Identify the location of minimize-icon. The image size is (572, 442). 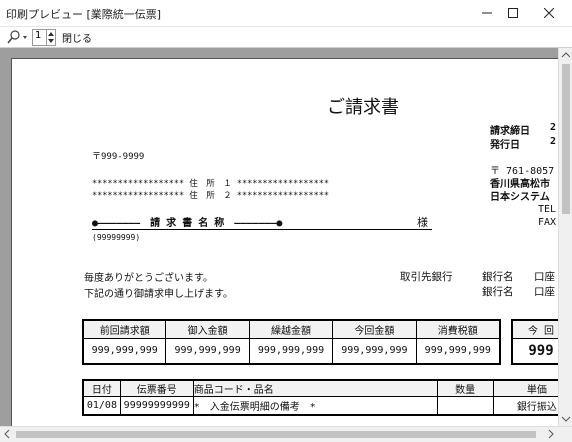
(487, 13).